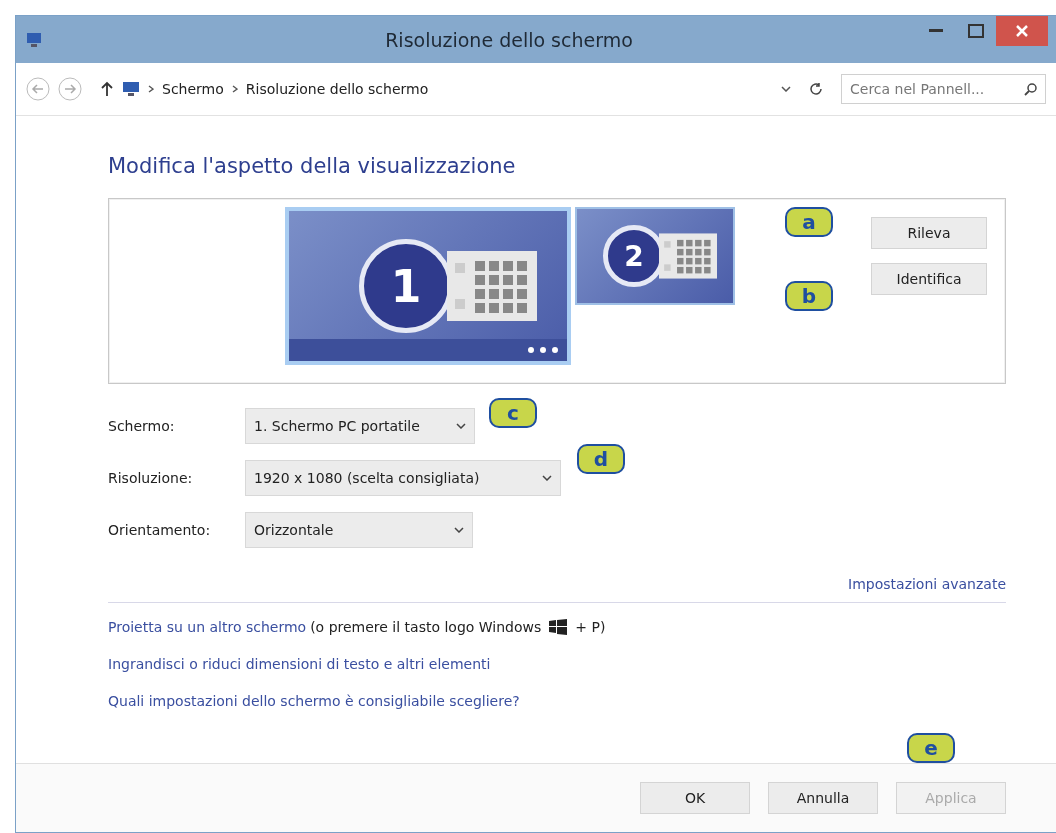  I want to click on search-icon, so click(1031, 89).